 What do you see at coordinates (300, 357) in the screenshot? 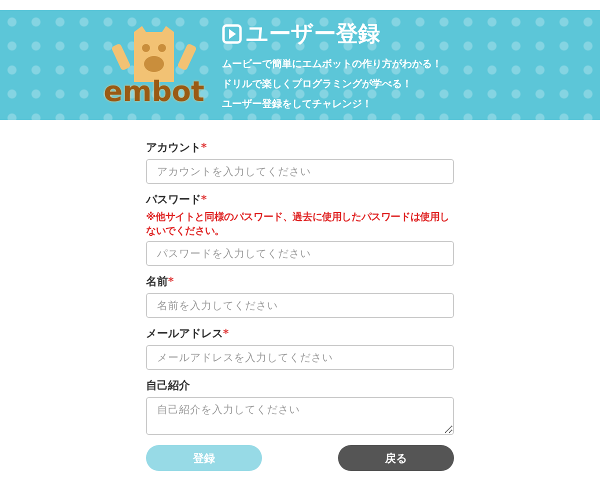
I see `input-field: メールアドレスを入力してください` at bounding box center [300, 357].